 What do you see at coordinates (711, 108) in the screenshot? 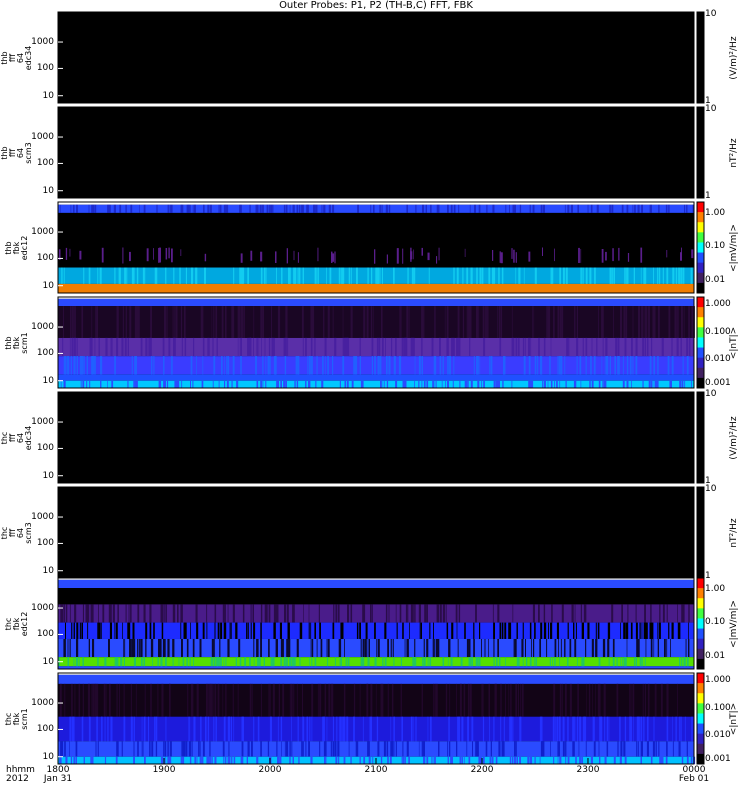
I see `panel-2-colorbar-tick: 10` at bounding box center [711, 108].